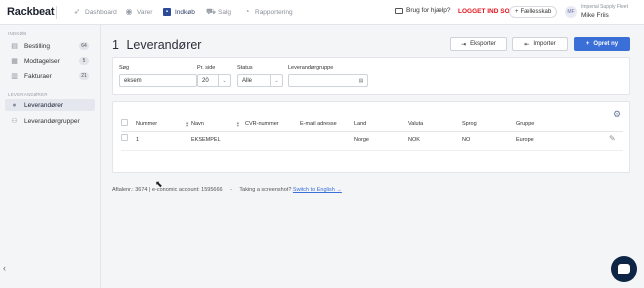  What do you see at coordinates (37, 46) in the screenshot?
I see `sidebar-item-label: Bestilling` at bounding box center [37, 46].